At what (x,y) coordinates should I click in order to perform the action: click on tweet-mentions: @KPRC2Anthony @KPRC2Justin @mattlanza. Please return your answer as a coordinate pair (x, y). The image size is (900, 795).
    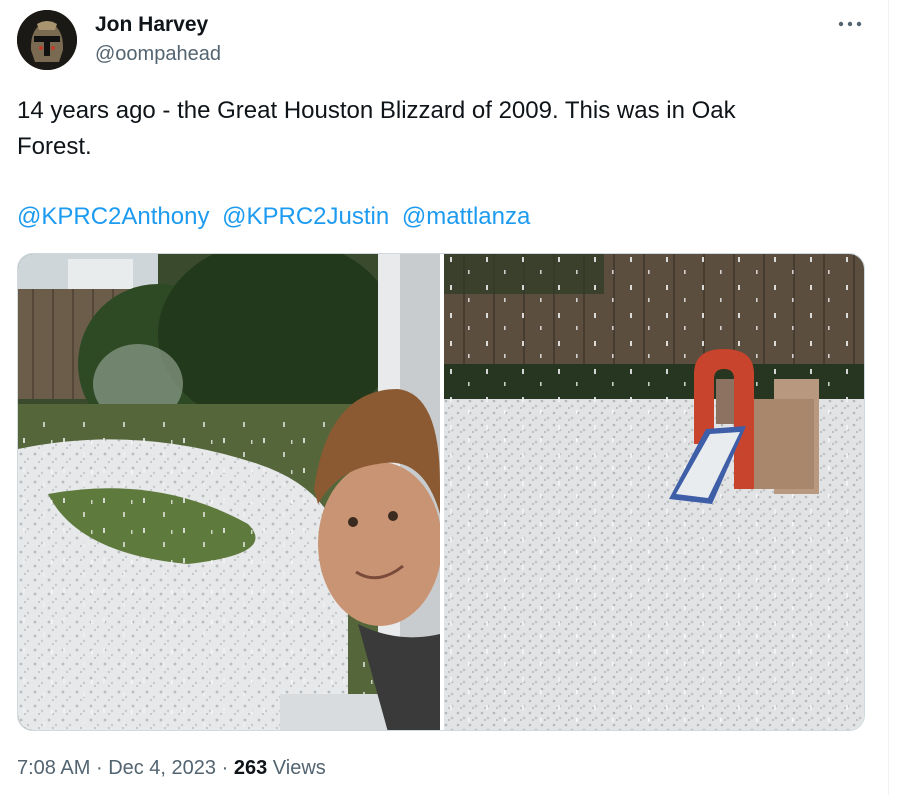
    Looking at the image, I should click on (276, 217).